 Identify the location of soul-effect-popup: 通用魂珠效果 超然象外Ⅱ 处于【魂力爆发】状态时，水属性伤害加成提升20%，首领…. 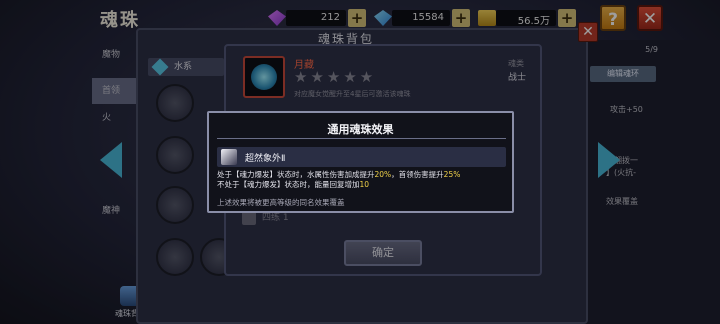
(360, 162).